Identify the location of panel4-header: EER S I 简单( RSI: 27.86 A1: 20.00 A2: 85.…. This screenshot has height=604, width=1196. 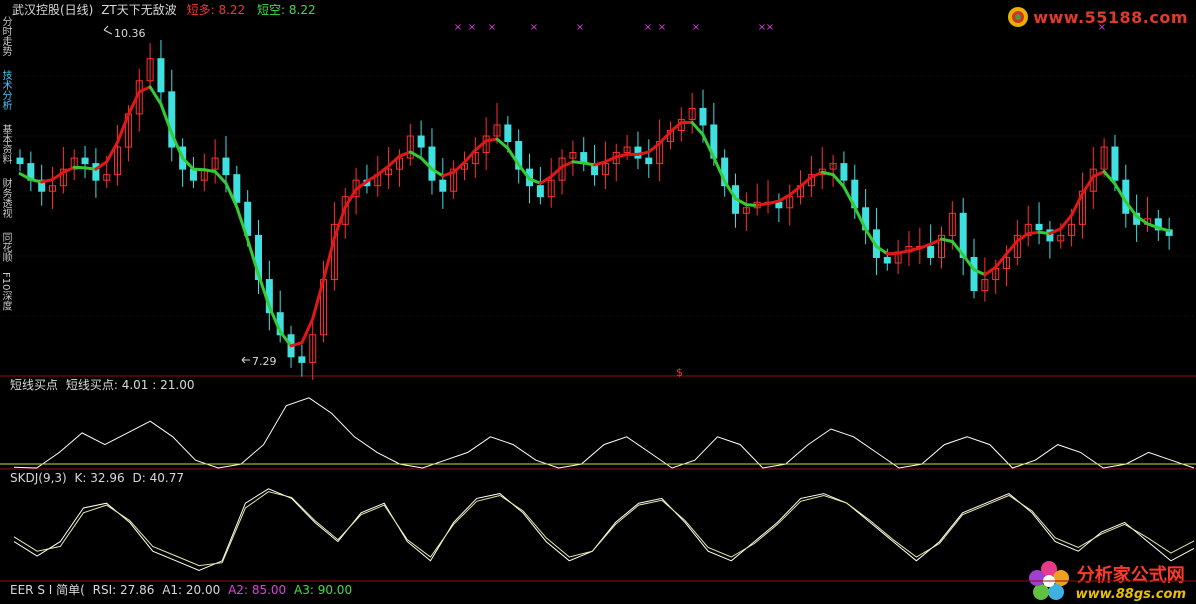
(181, 590).